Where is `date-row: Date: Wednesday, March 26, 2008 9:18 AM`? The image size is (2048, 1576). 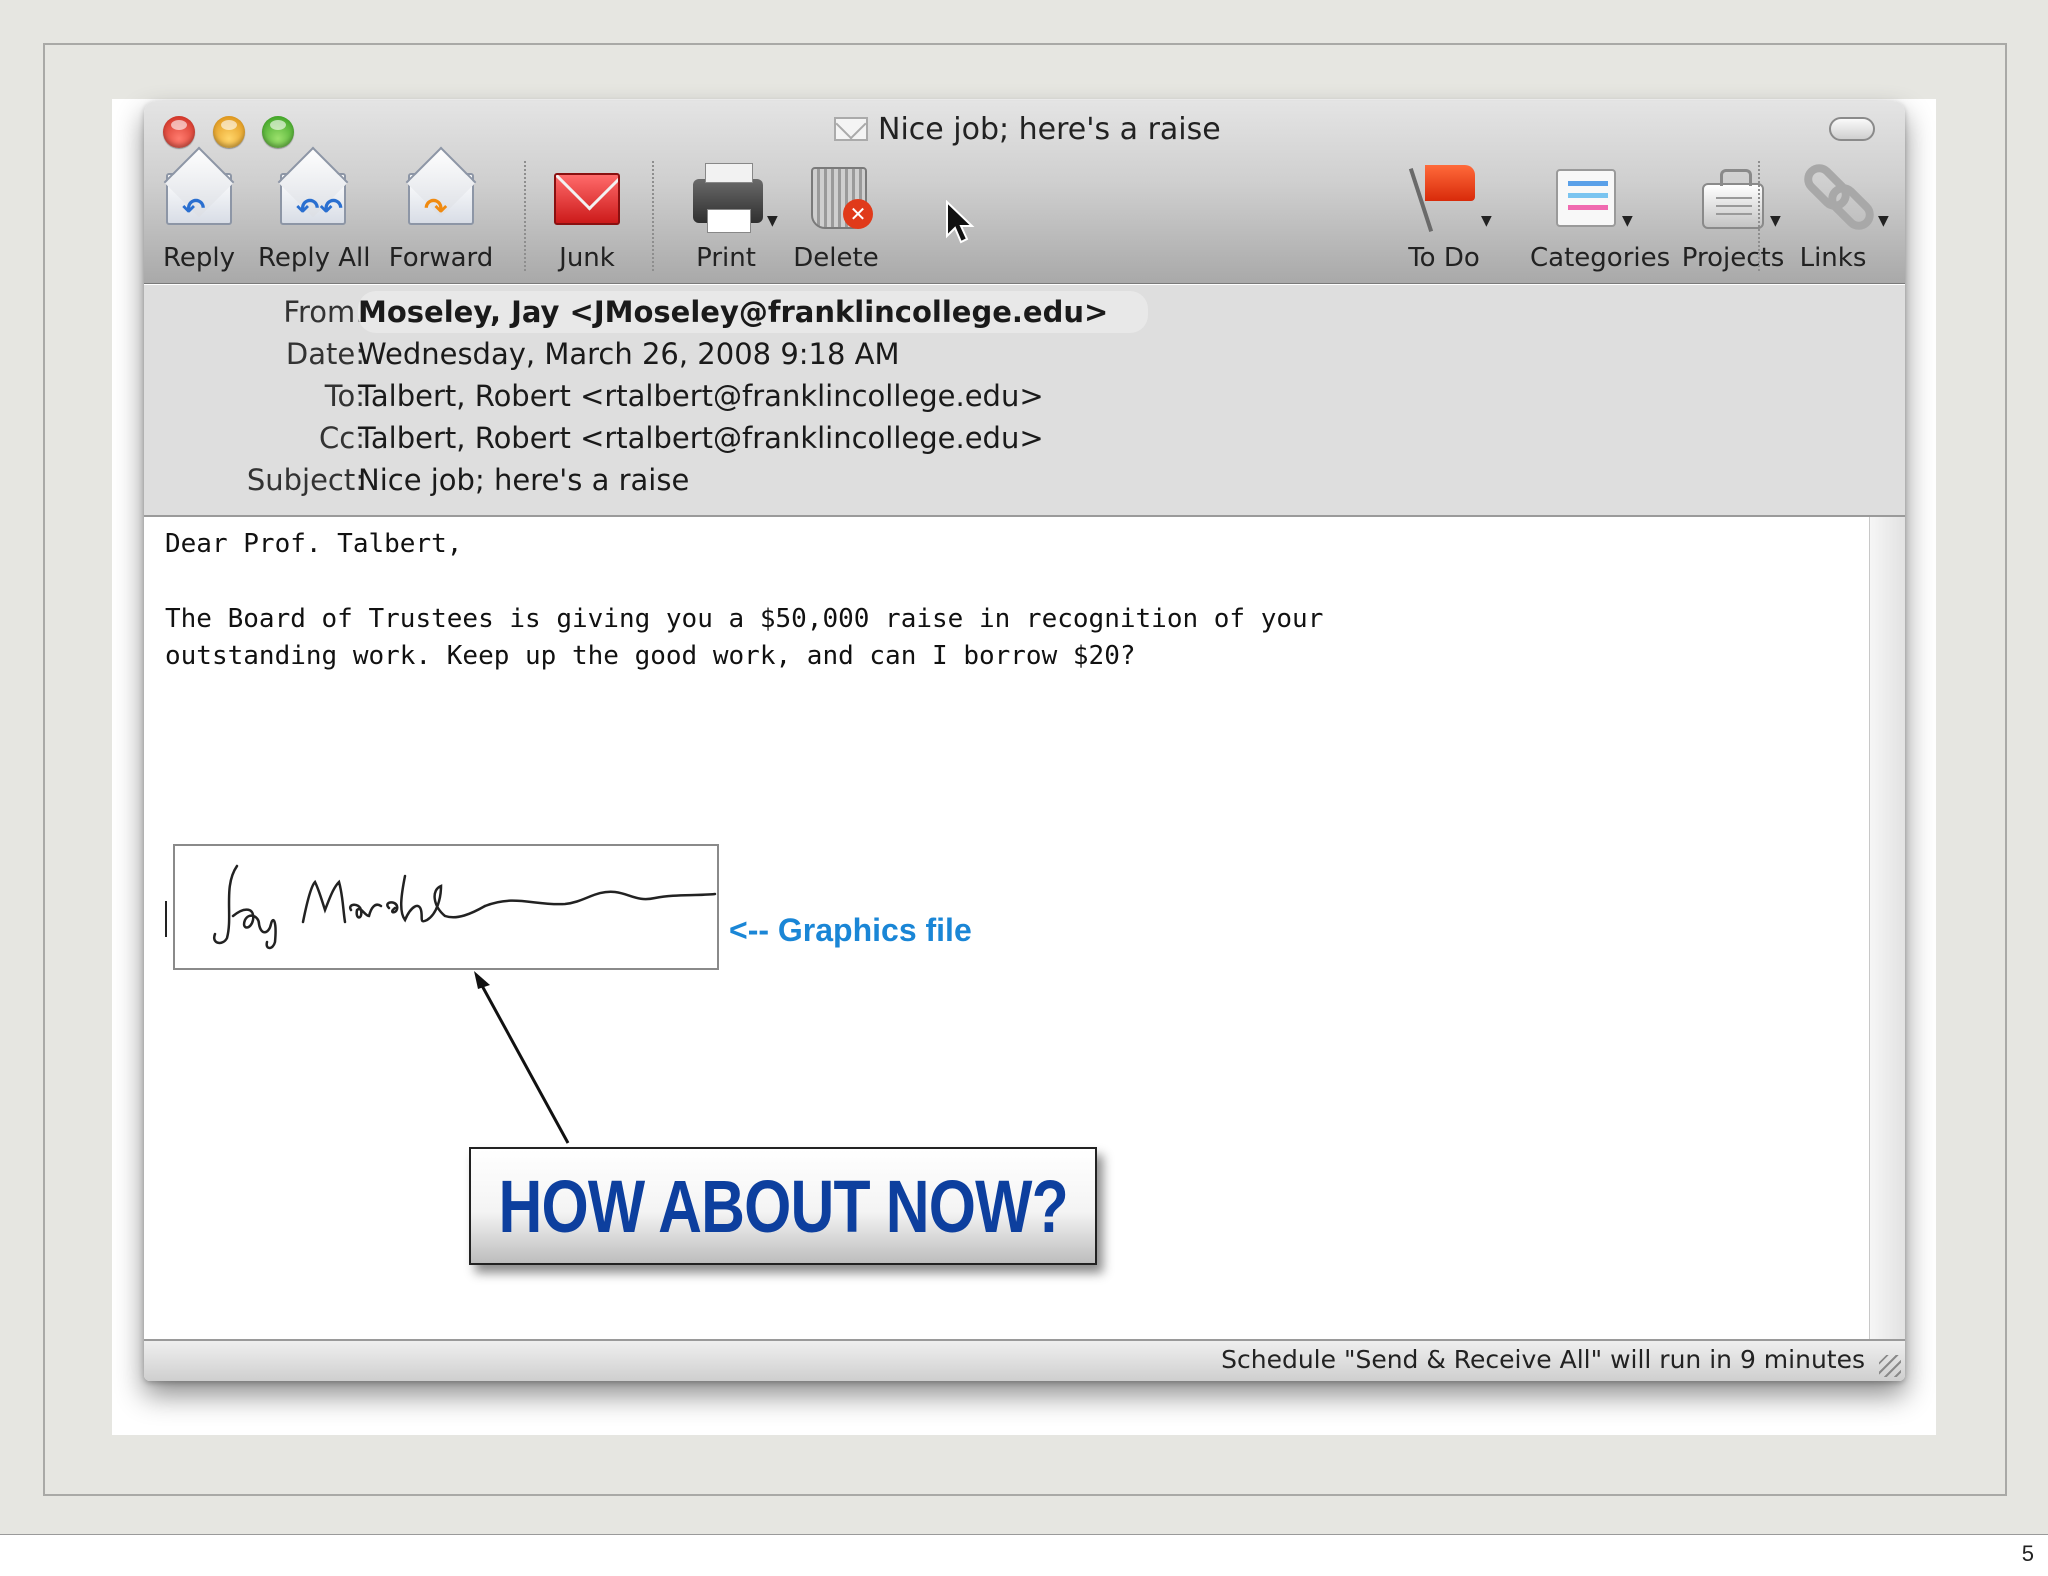 date-row: Date: Wednesday, March 26, 2008 9:18 AM is located at coordinates (1024, 354).